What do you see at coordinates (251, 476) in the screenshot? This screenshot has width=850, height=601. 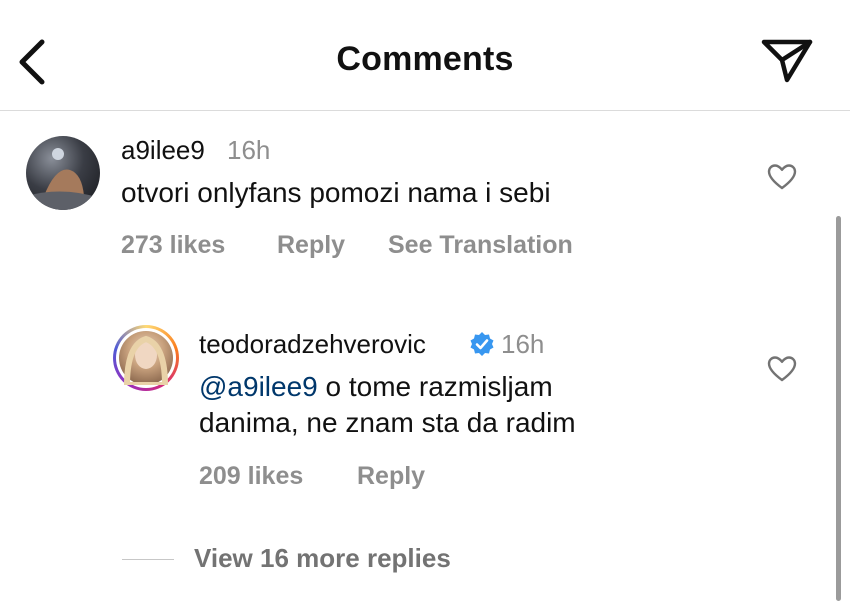 I see `reply-likes: 209 likes` at bounding box center [251, 476].